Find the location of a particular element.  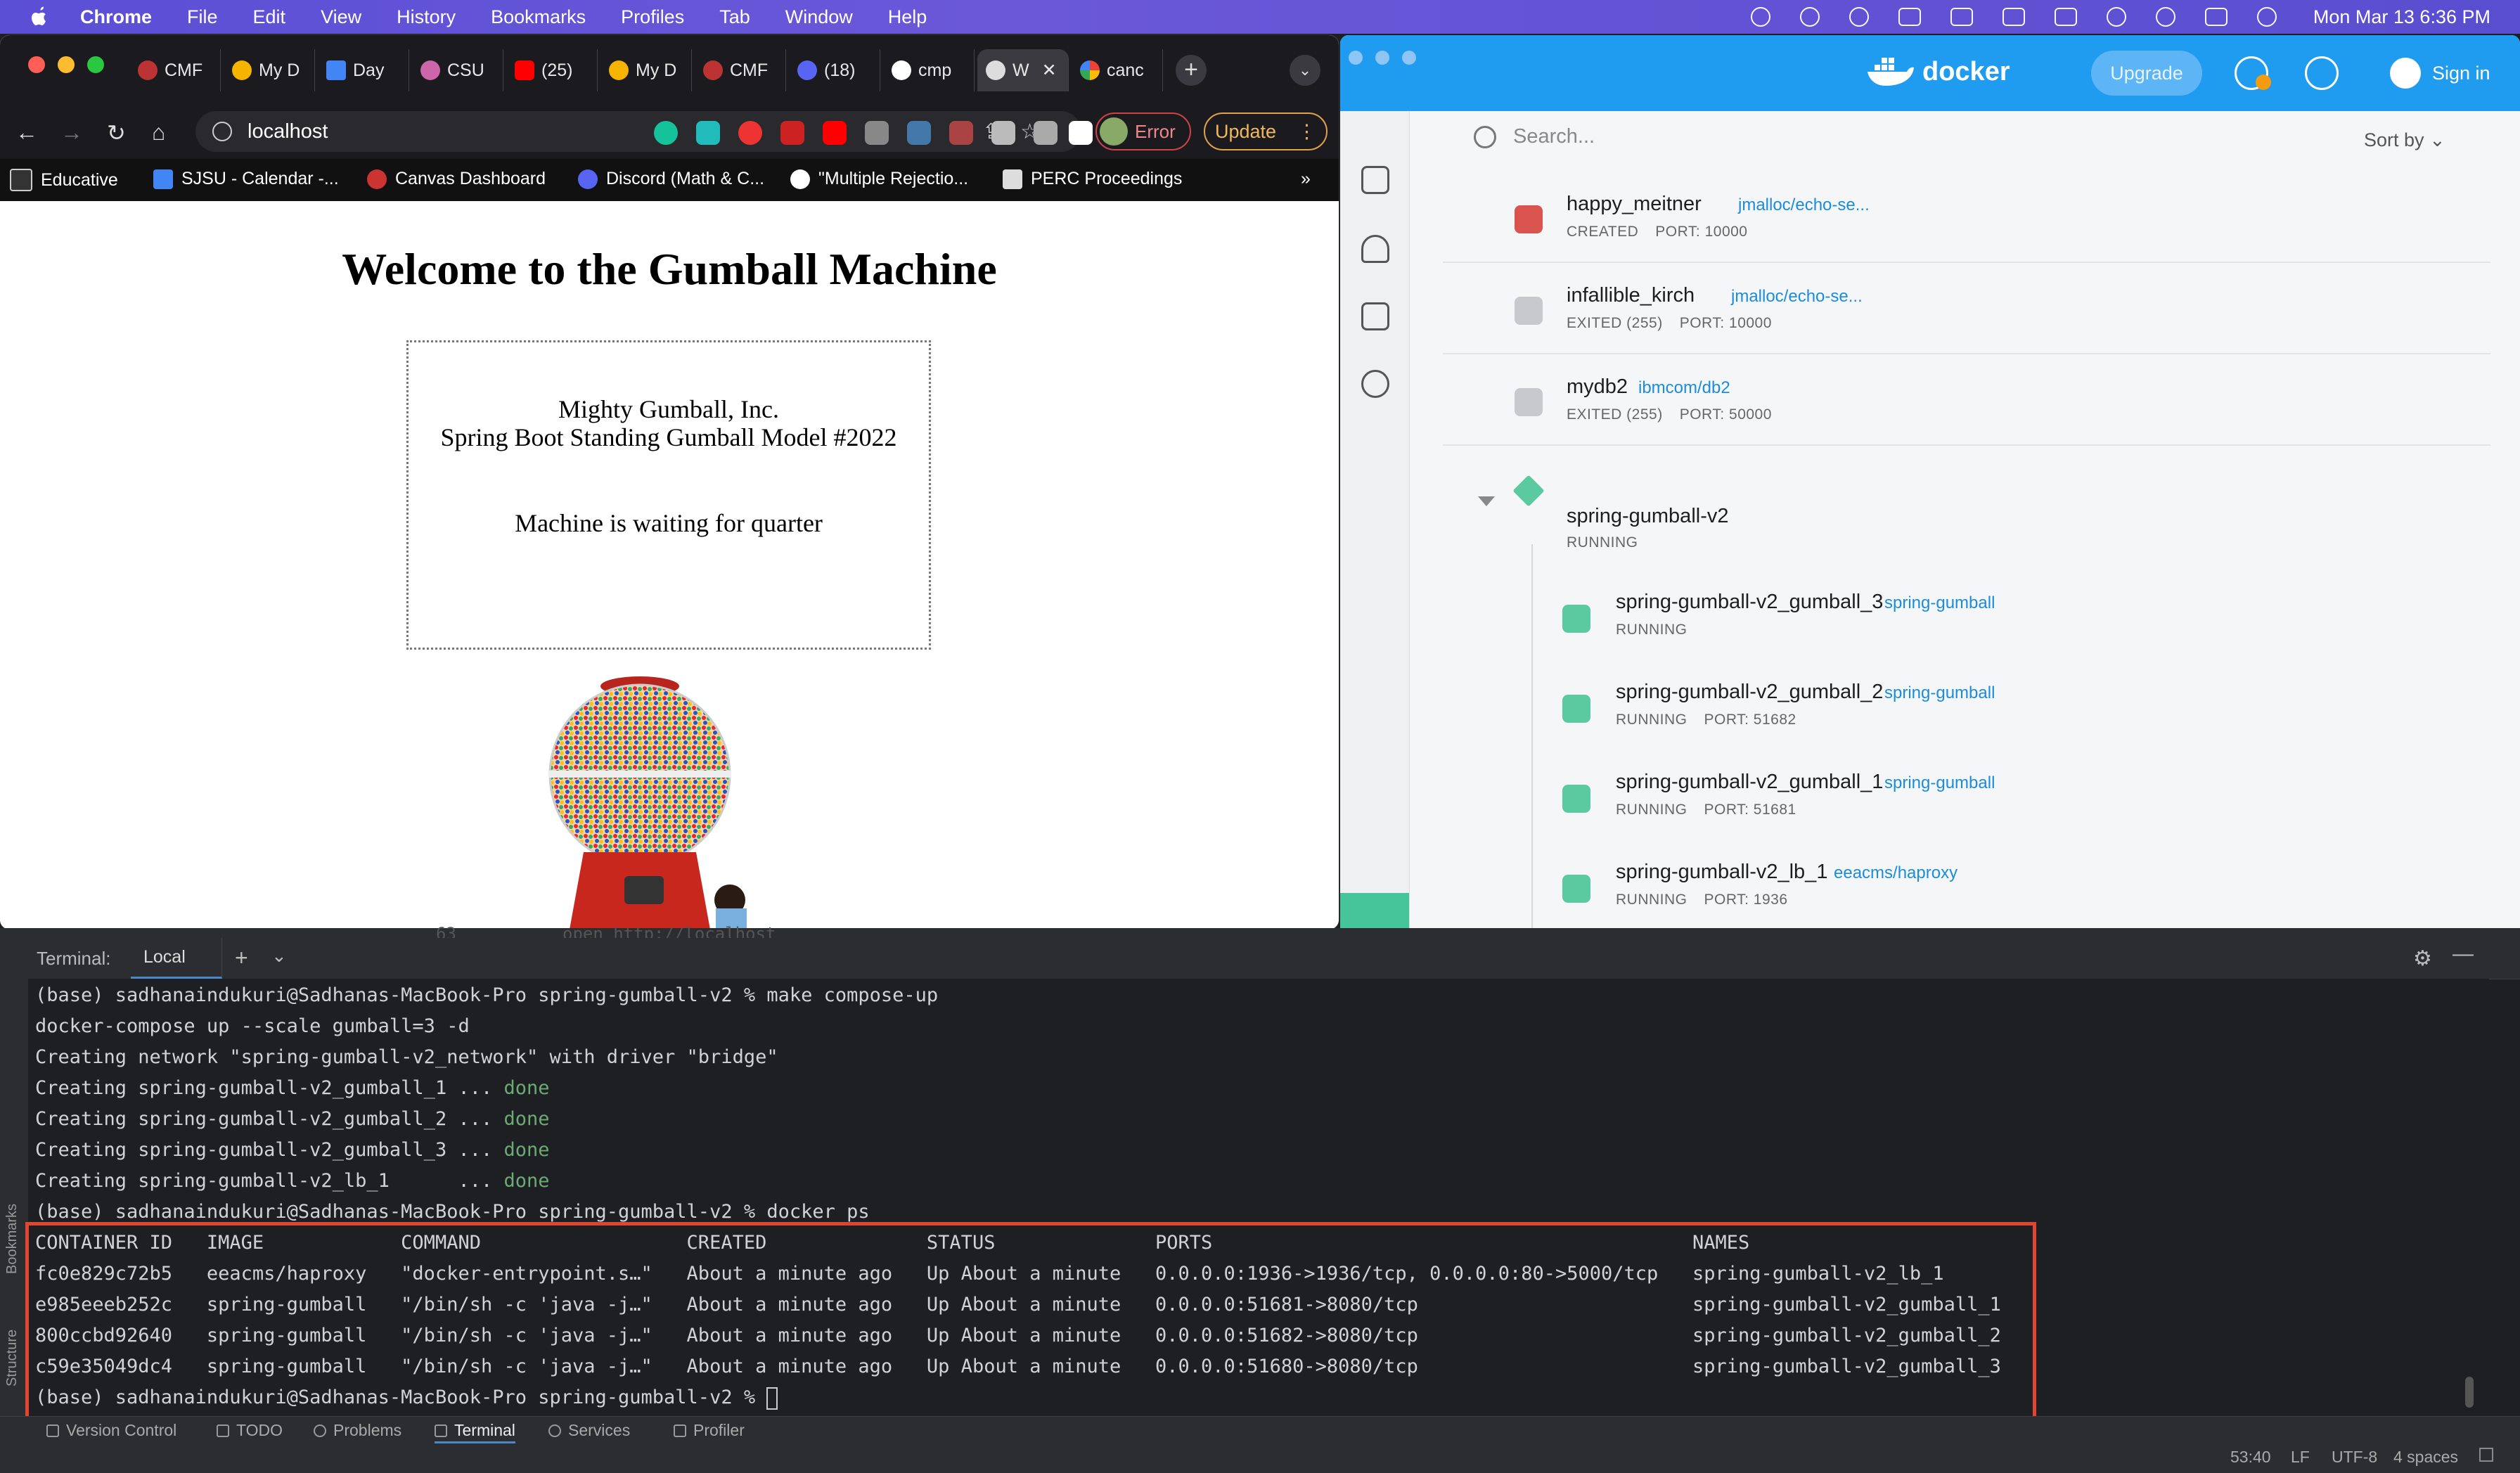

new-terminal-plus-icon: + is located at coordinates (242, 958).